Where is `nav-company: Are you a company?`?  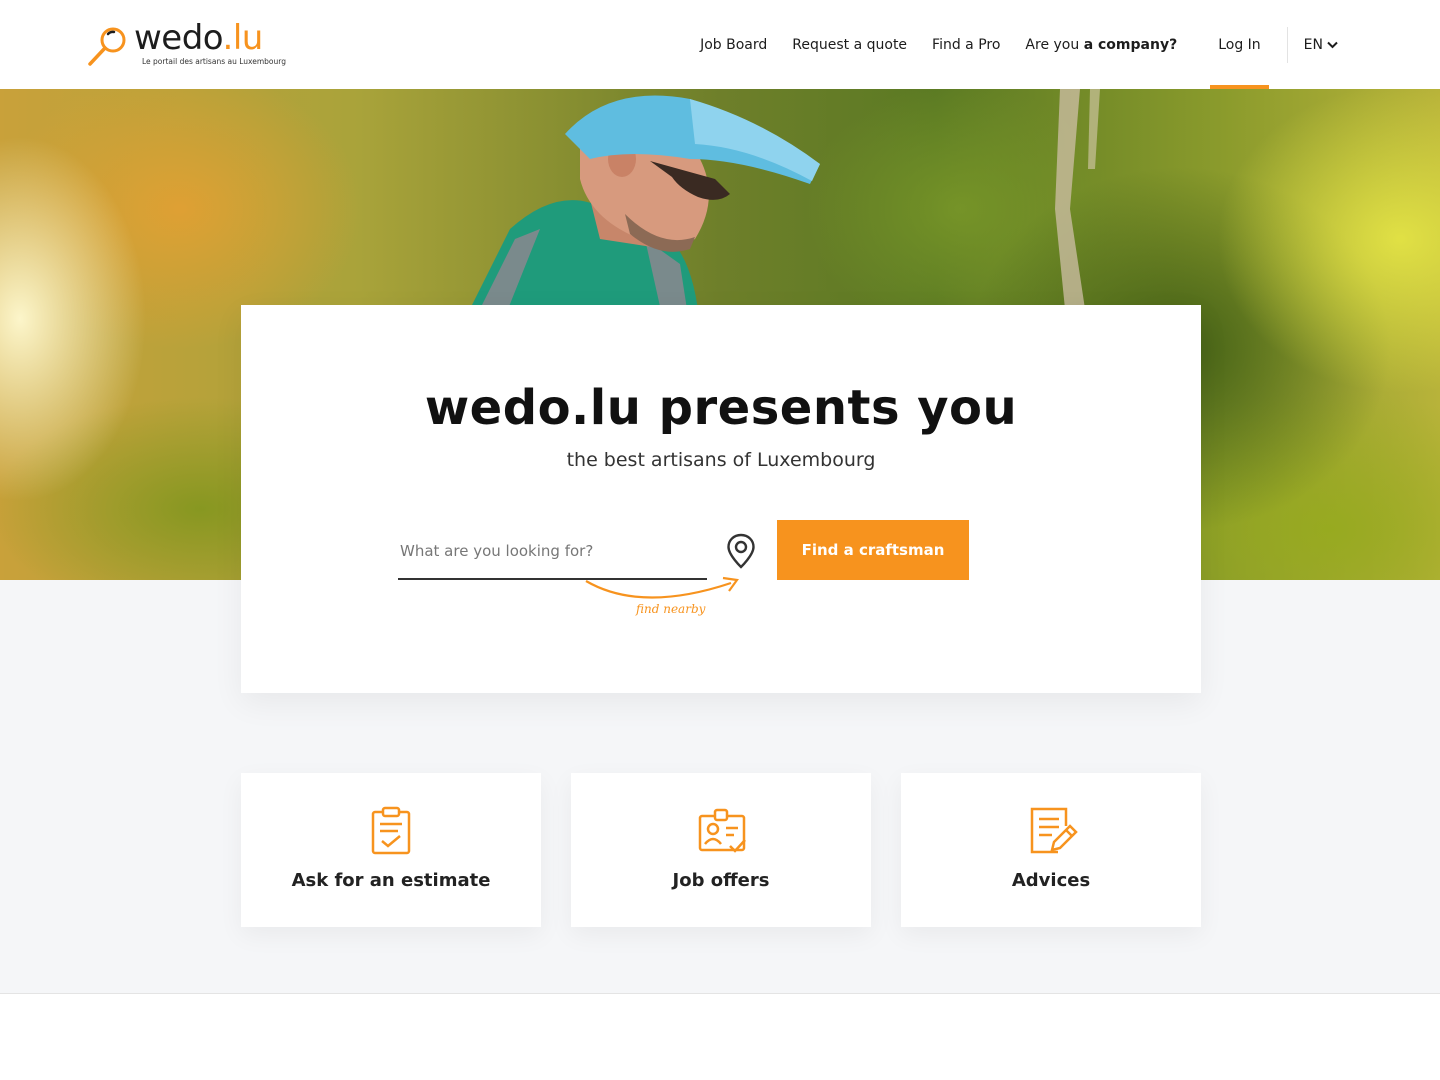 nav-company: Are you a company? is located at coordinates (1101, 45).